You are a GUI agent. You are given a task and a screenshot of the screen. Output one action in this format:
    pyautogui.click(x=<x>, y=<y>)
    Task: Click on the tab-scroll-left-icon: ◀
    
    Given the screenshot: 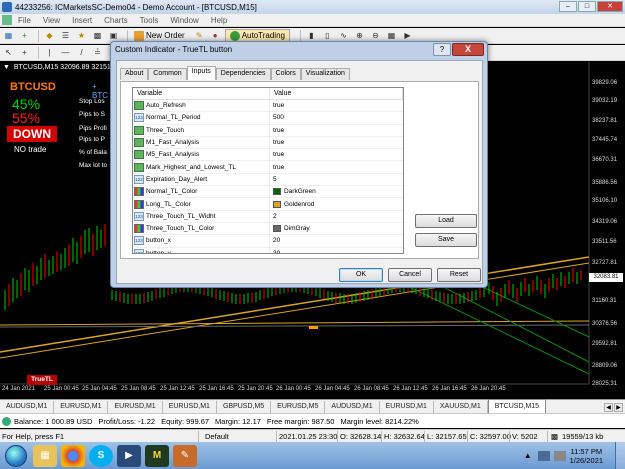 What is the action you would take?
    pyautogui.click(x=608, y=407)
    